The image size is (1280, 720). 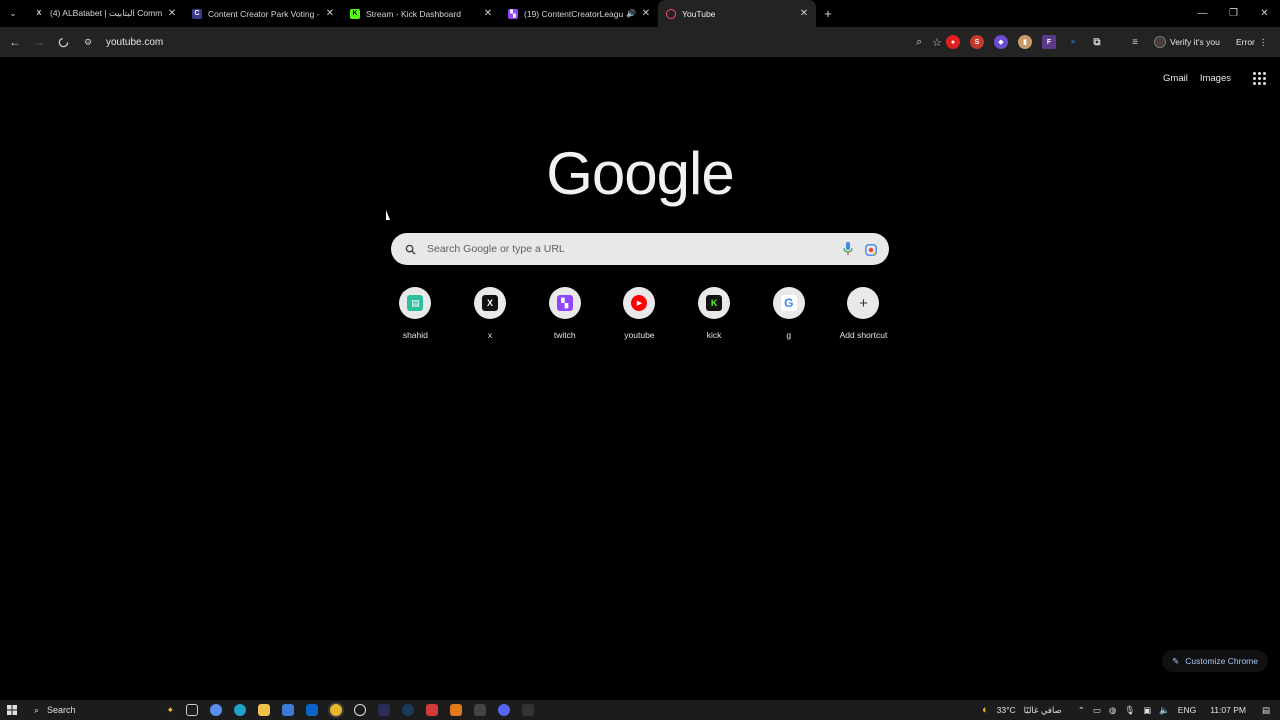 What do you see at coordinates (1001, 42) in the screenshot?
I see `shield-extension-icon: ◆` at bounding box center [1001, 42].